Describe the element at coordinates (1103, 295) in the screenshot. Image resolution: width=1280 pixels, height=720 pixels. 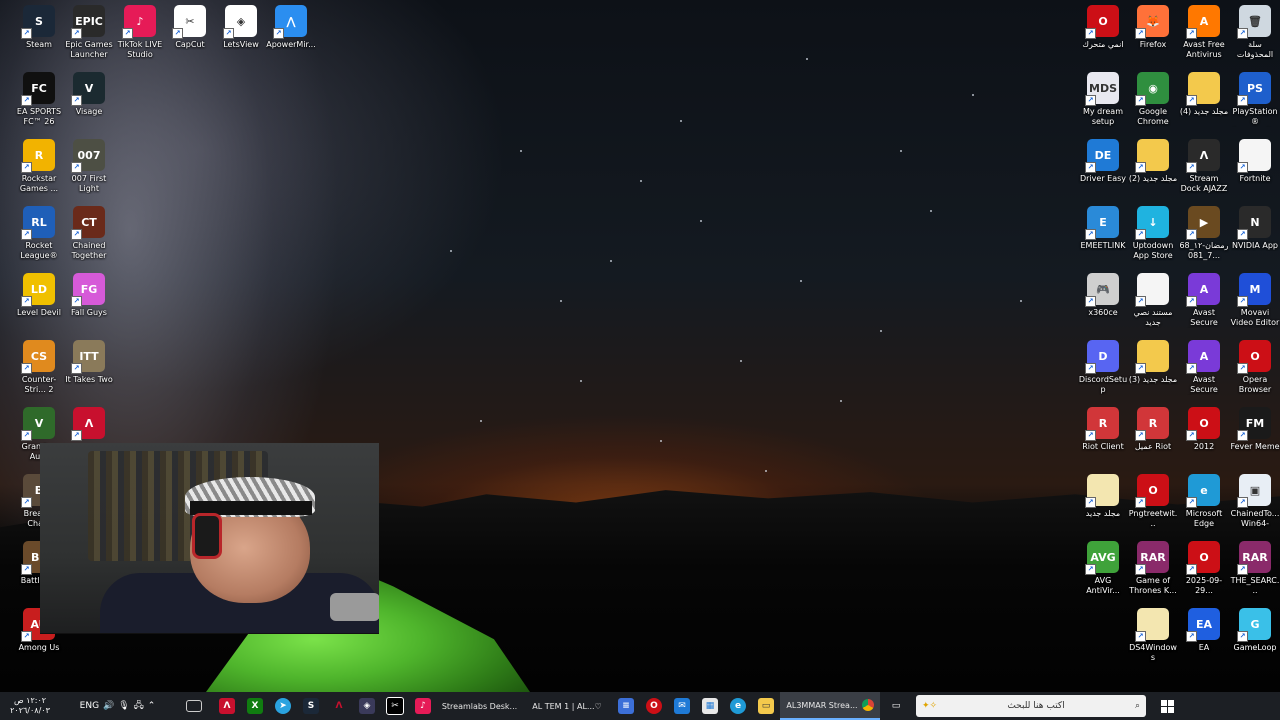
I see `desktop-shortcut: 🎮 ↗ x360ce` at that location.